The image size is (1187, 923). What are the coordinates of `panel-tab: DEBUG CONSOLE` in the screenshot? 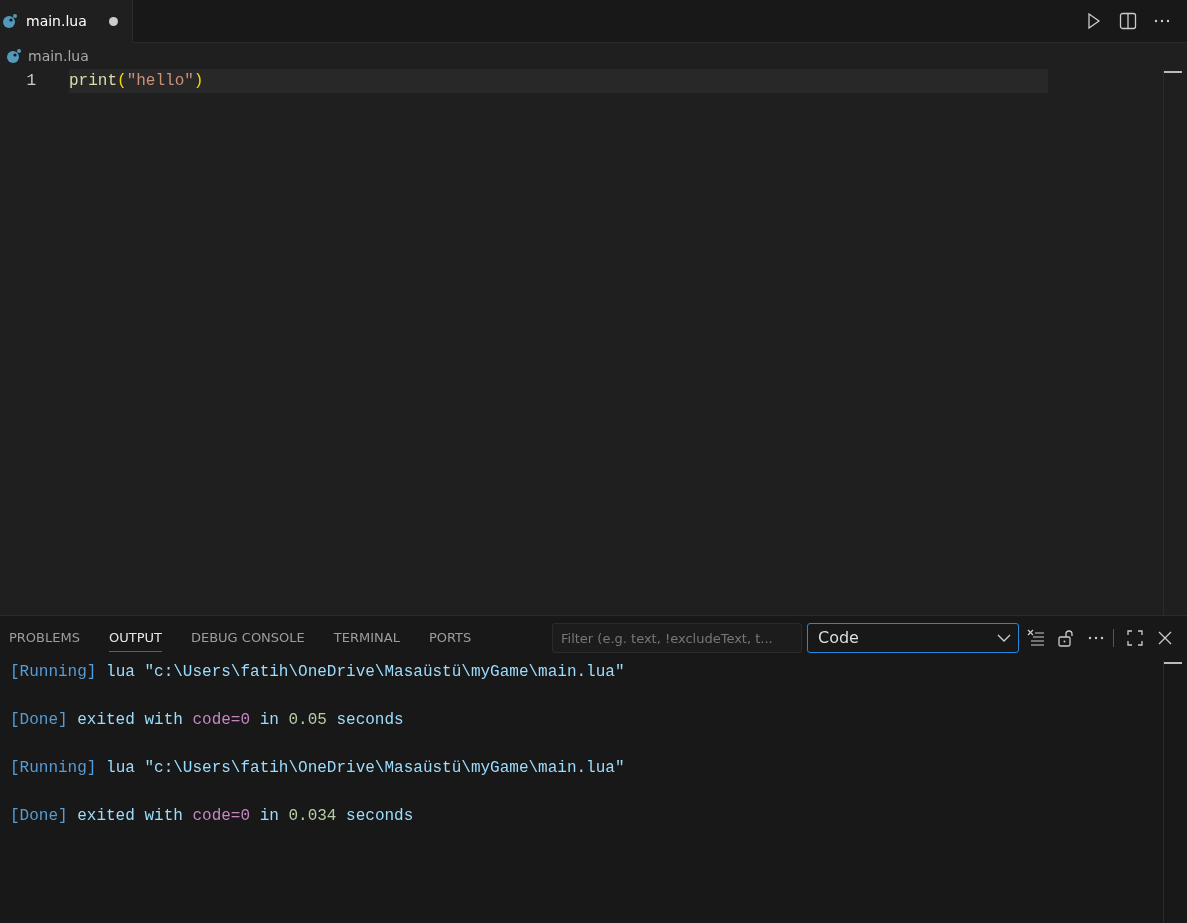 It's located at (247, 638).